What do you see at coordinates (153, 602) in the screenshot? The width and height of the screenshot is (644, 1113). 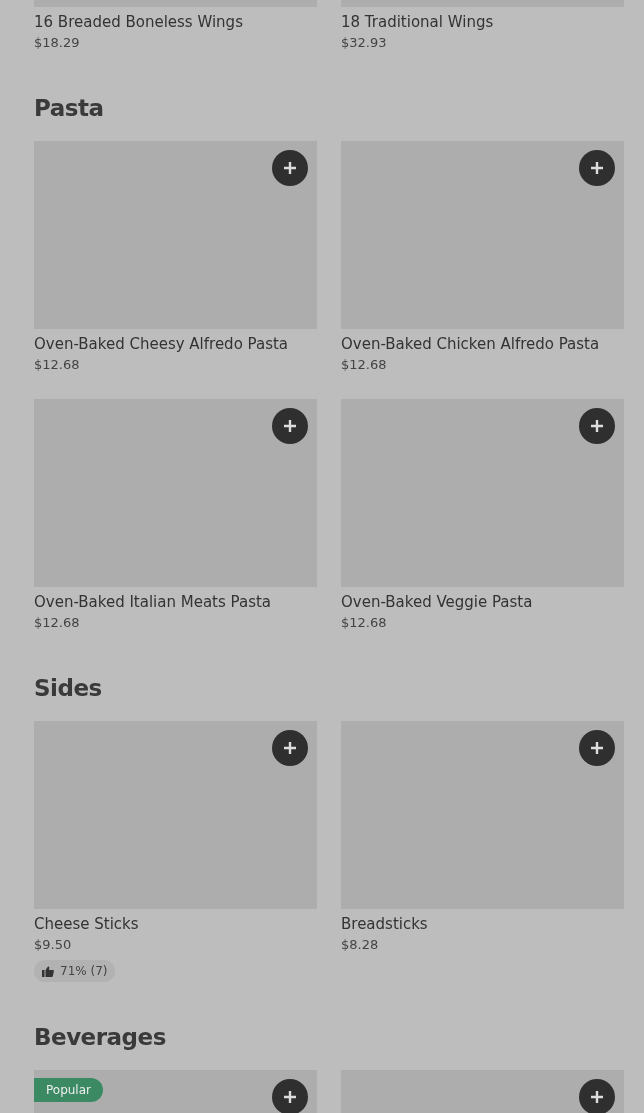 I see `item-name: Oven-Baked Italian Meats Pasta` at bounding box center [153, 602].